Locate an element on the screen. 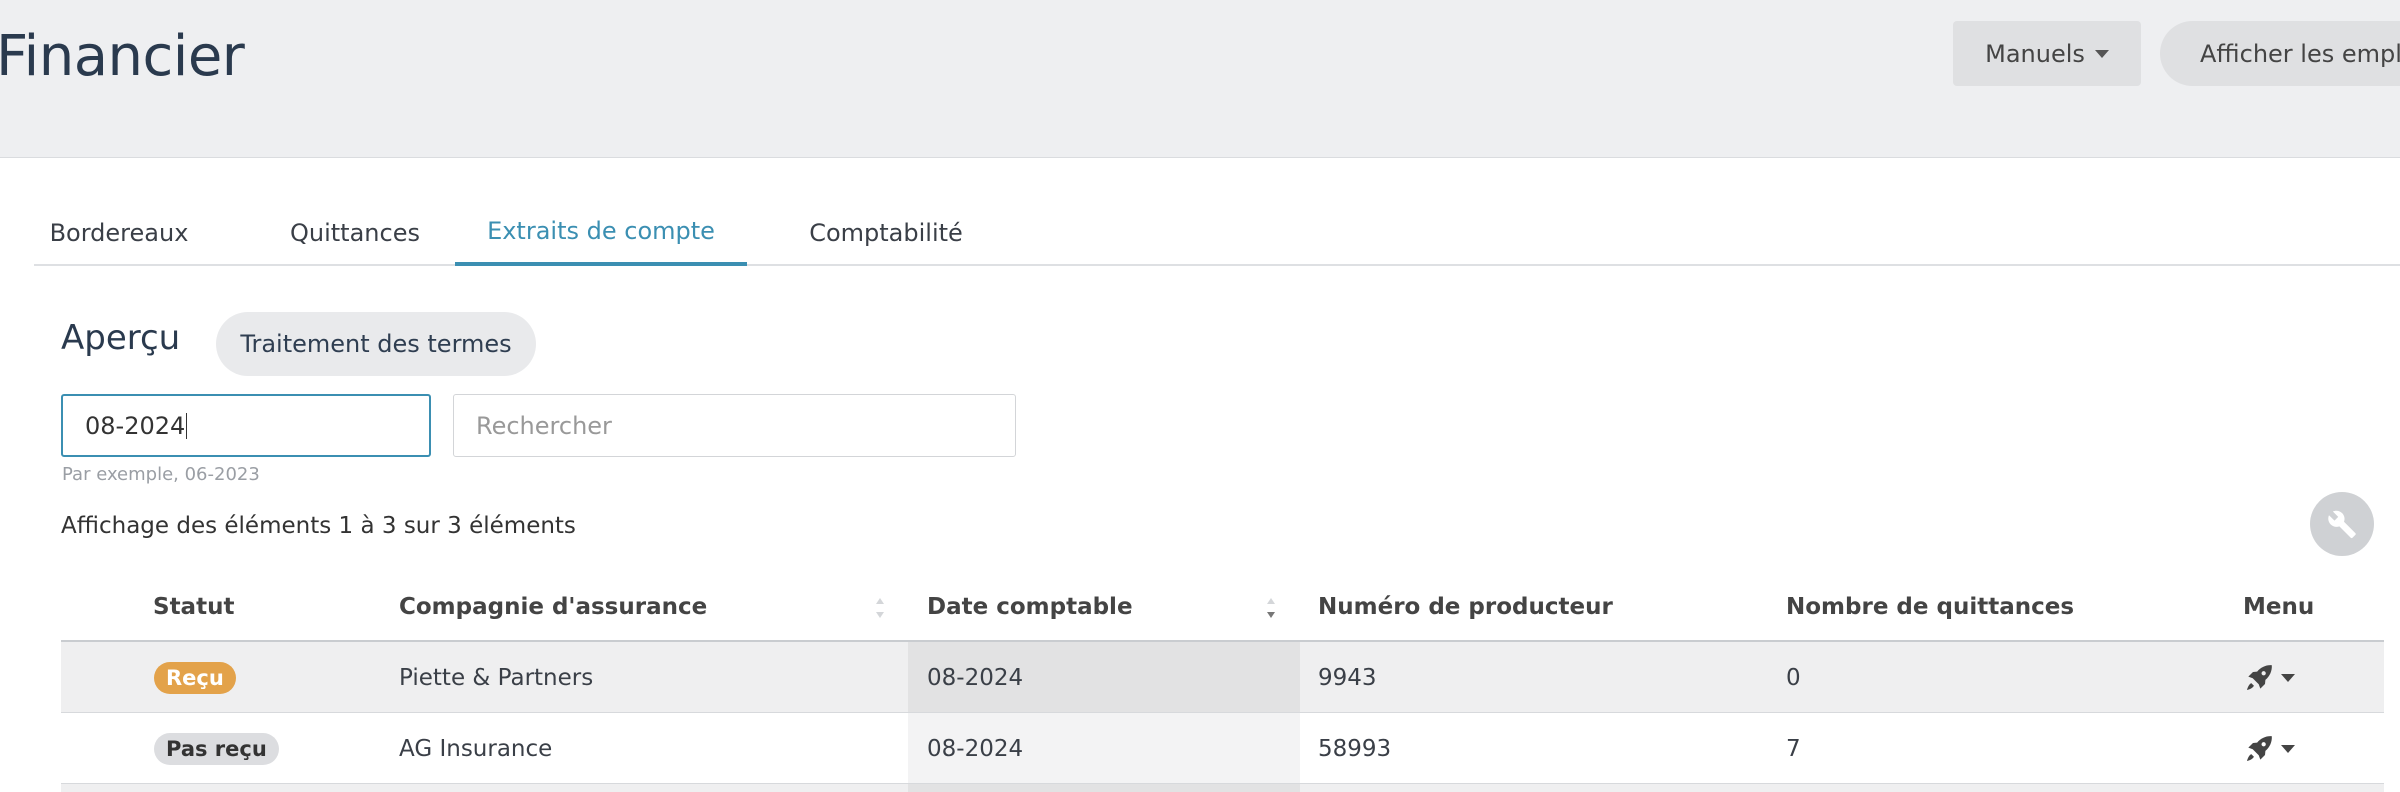 The height and width of the screenshot is (792, 2400). company-cell: AG Insurance is located at coordinates (476, 748).